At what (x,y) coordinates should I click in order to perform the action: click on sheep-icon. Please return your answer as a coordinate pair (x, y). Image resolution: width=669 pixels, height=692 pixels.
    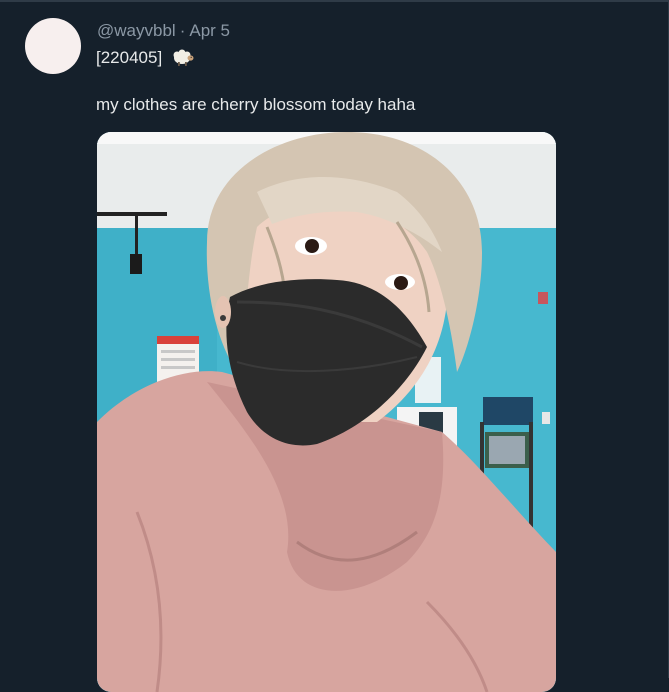
    Looking at the image, I should click on (183, 59).